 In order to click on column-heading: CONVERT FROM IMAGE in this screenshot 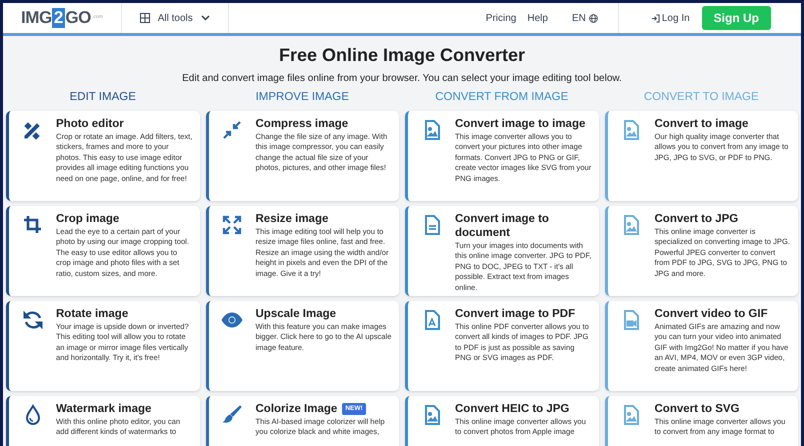, I will do `click(502, 97)`.